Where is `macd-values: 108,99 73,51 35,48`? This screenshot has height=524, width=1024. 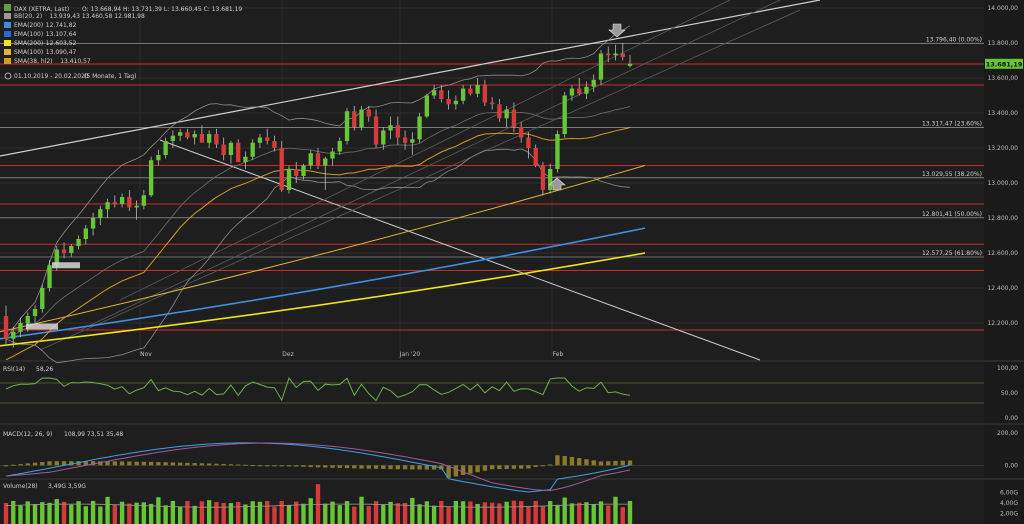
macd-values: 108,99 73,51 35,48 is located at coordinates (93, 434).